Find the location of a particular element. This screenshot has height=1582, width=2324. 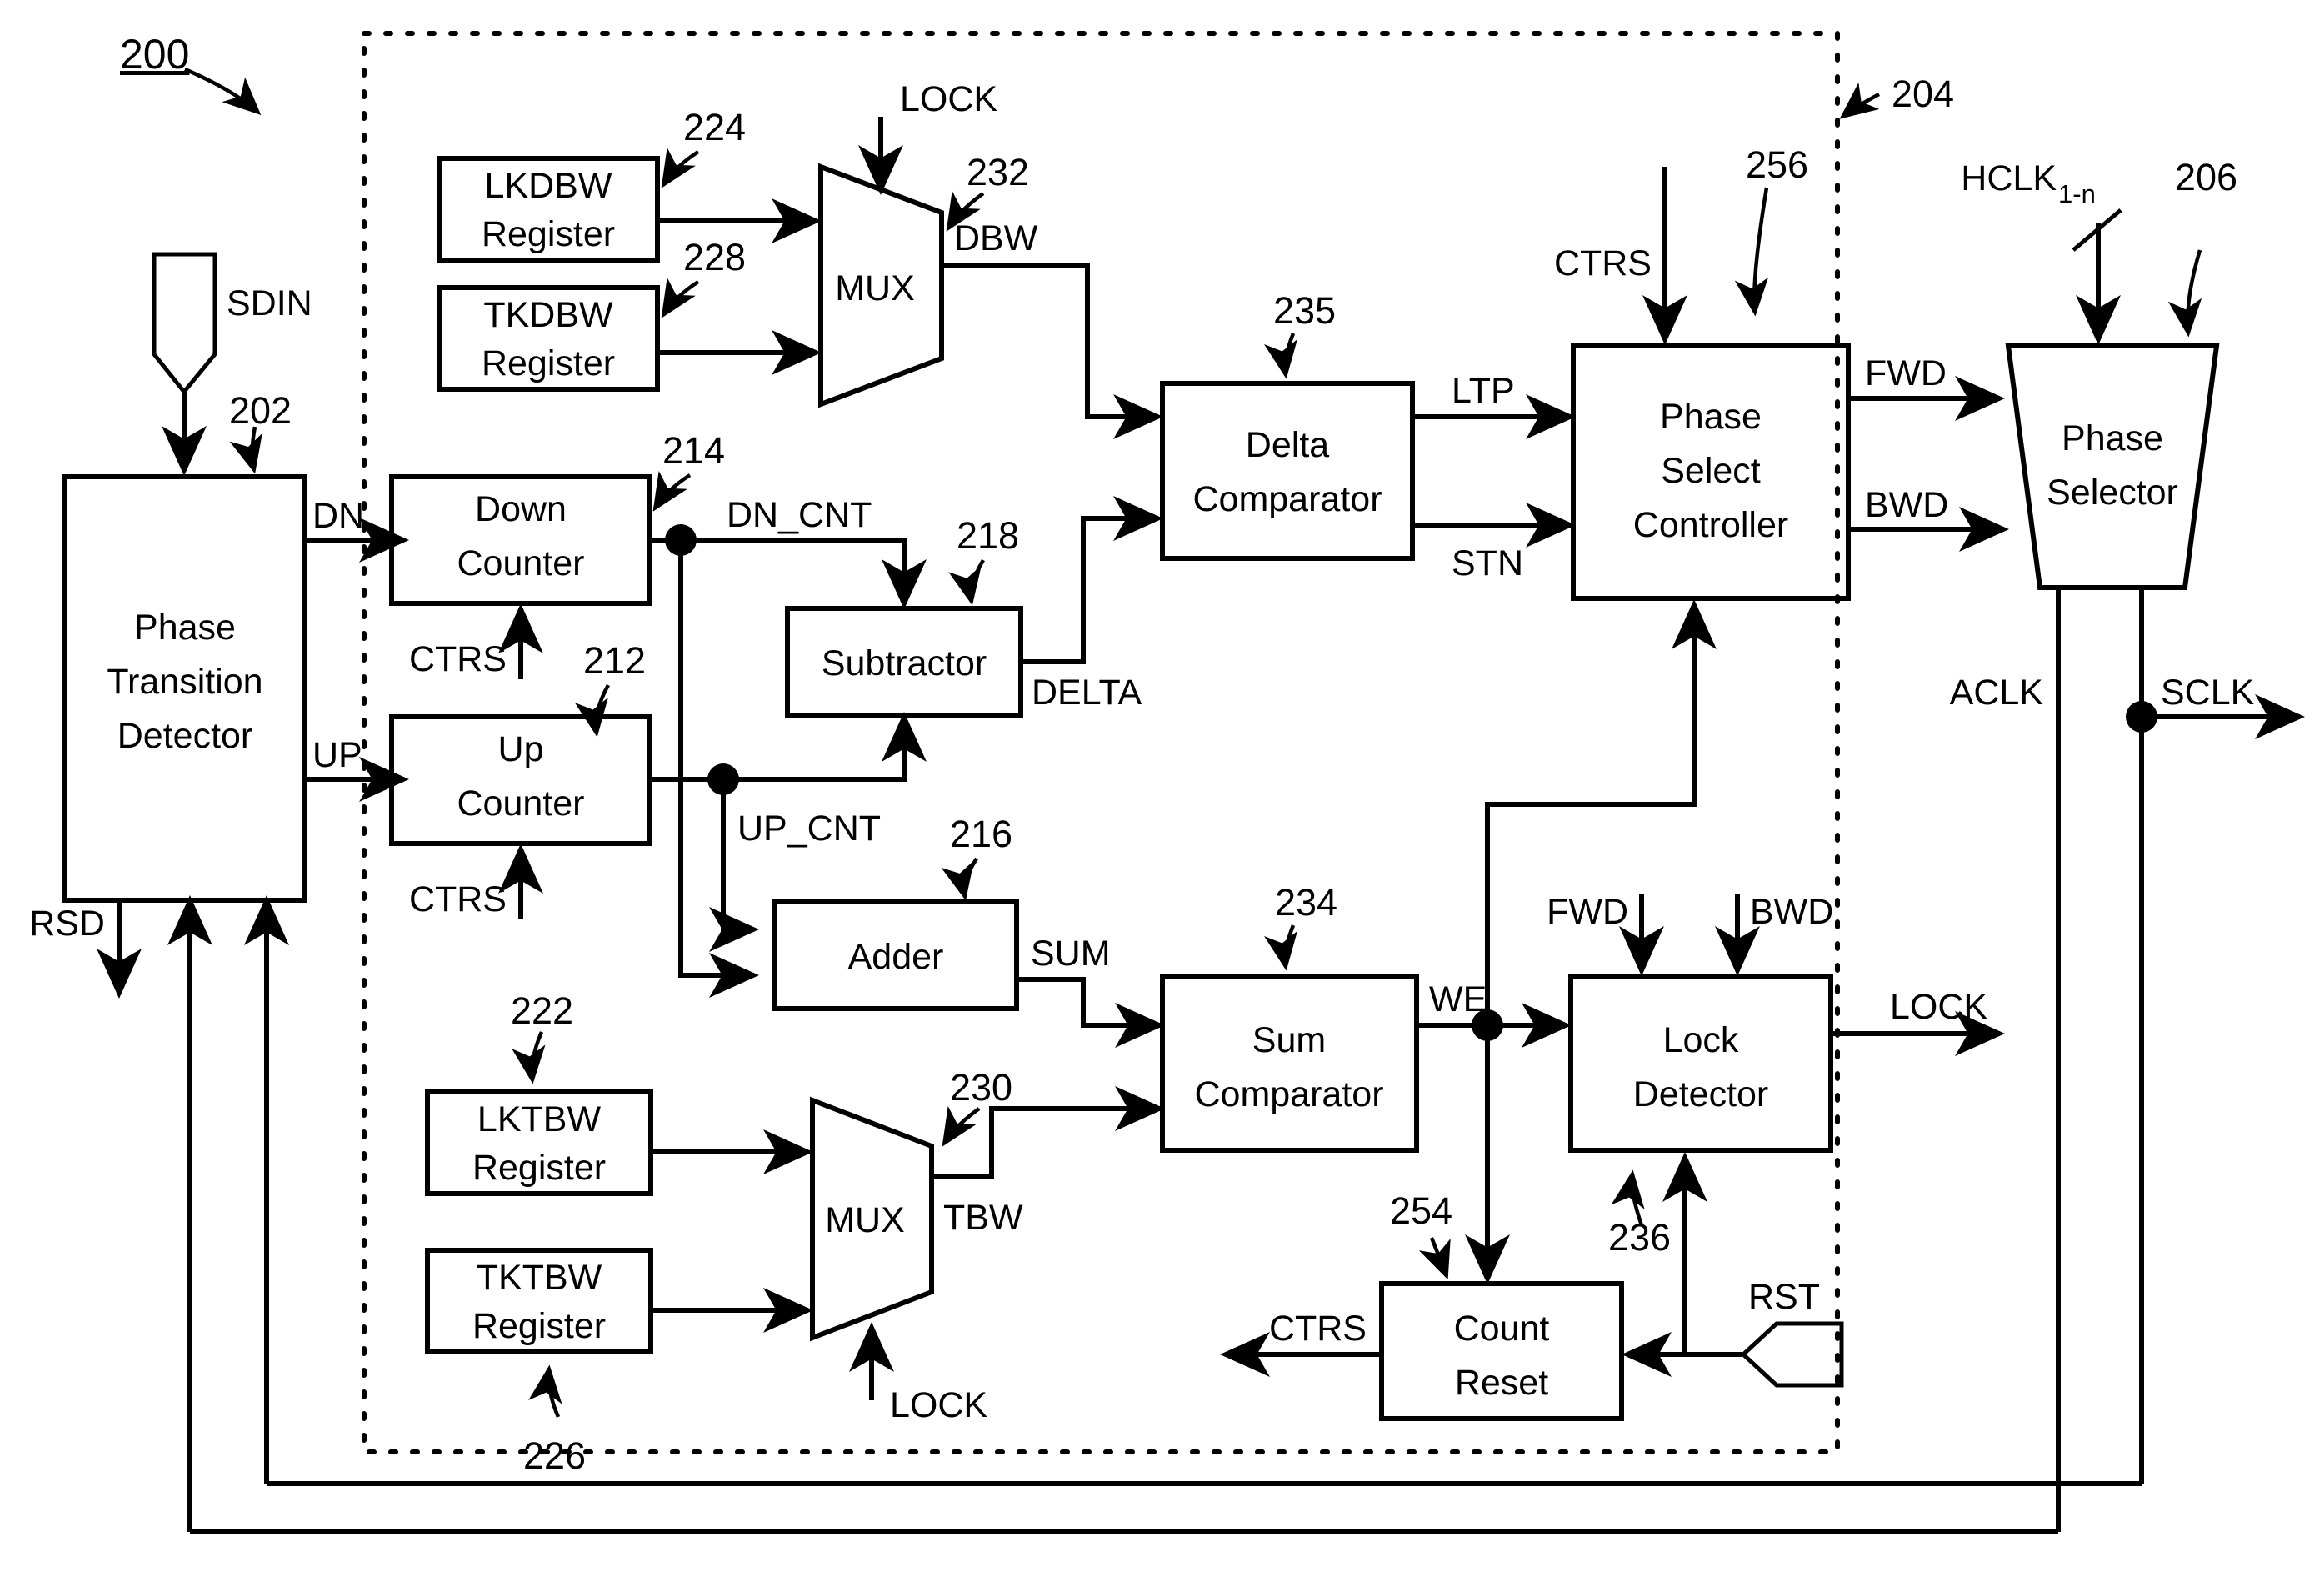

tktbw-line1: TKTBW is located at coordinates (539, 1278).